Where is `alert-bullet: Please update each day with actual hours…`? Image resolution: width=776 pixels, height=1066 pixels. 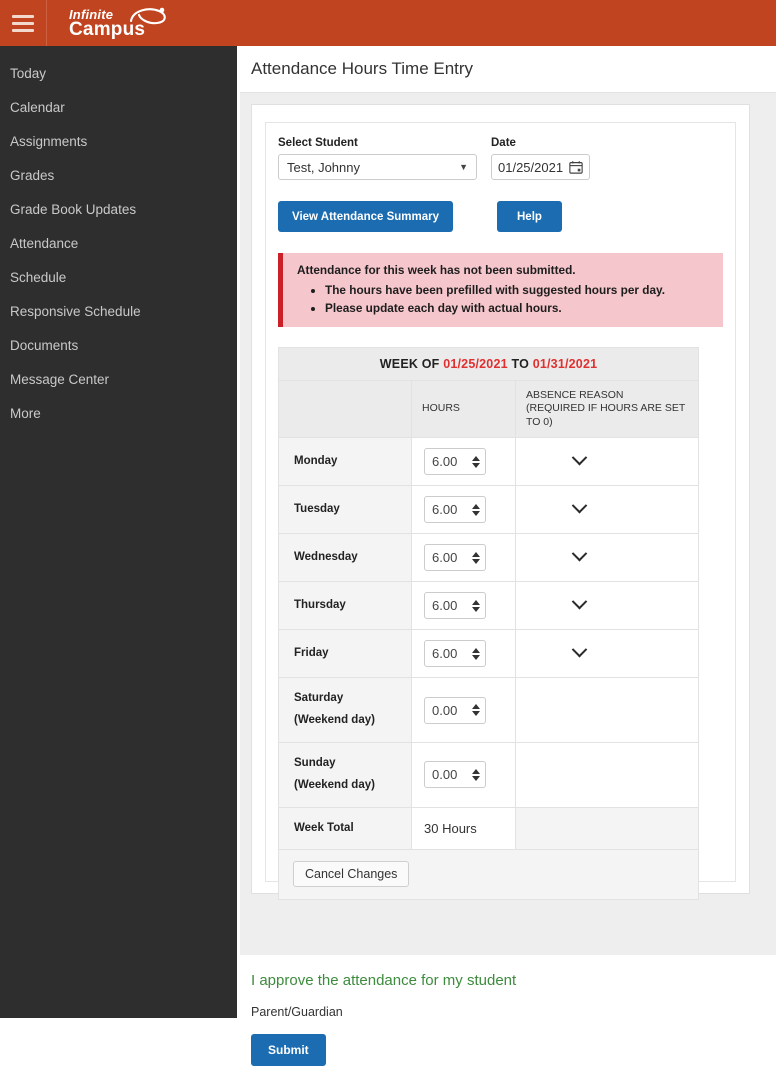 alert-bullet: Please update each day with actual hours… is located at coordinates (518, 308).